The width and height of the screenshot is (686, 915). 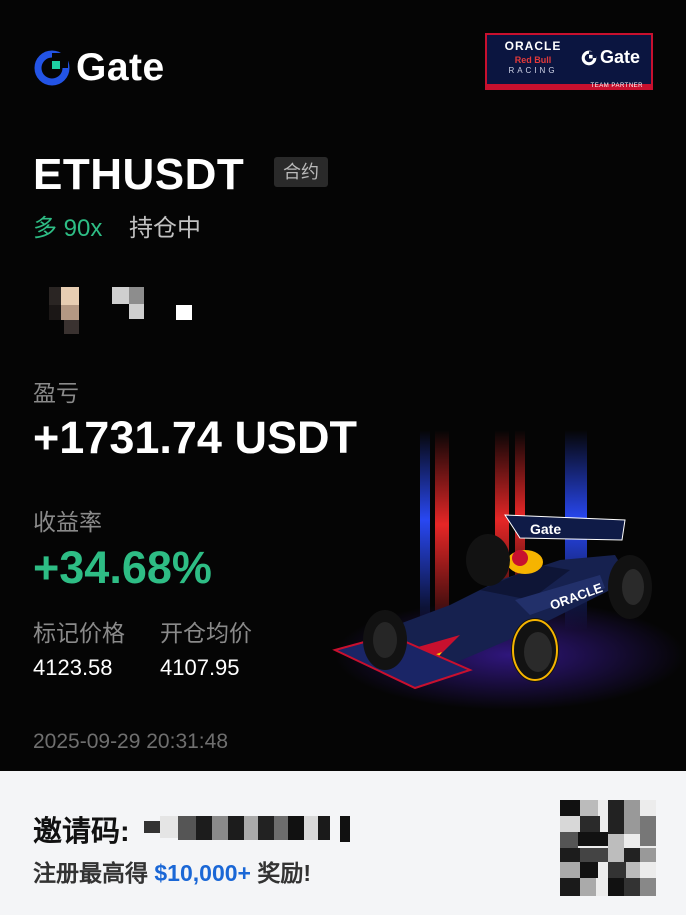 What do you see at coordinates (195, 437) in the screenshot?
I see `pnl-value: +1731.74 USDT` at bounding box center [195, 437].